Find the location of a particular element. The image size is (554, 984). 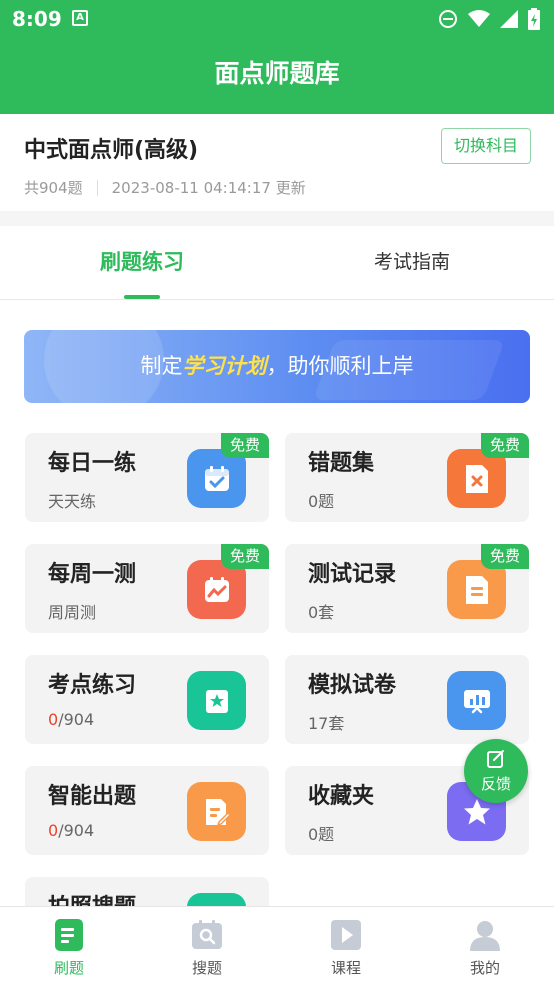

subject-meta: 共904题 2023-08-11 04:14:17 更新 is located at coordinates (165, 187).